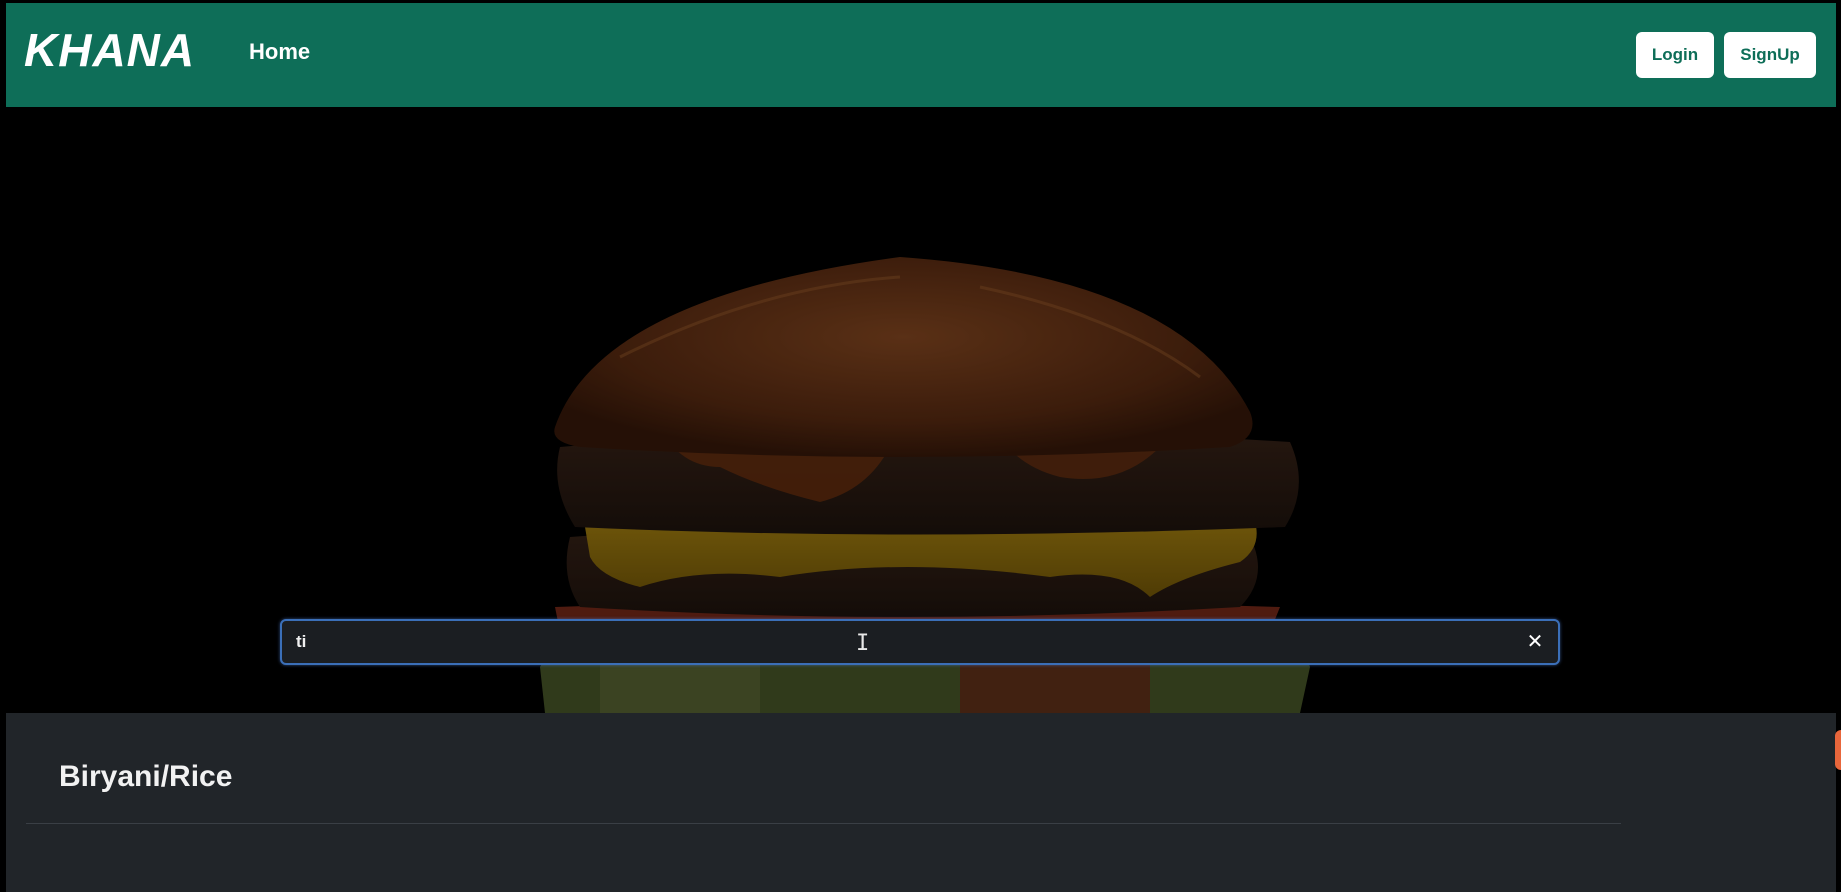 This screenshot has width=1841, height=892. I want to click on login-button: Login, so click(1675, 55).